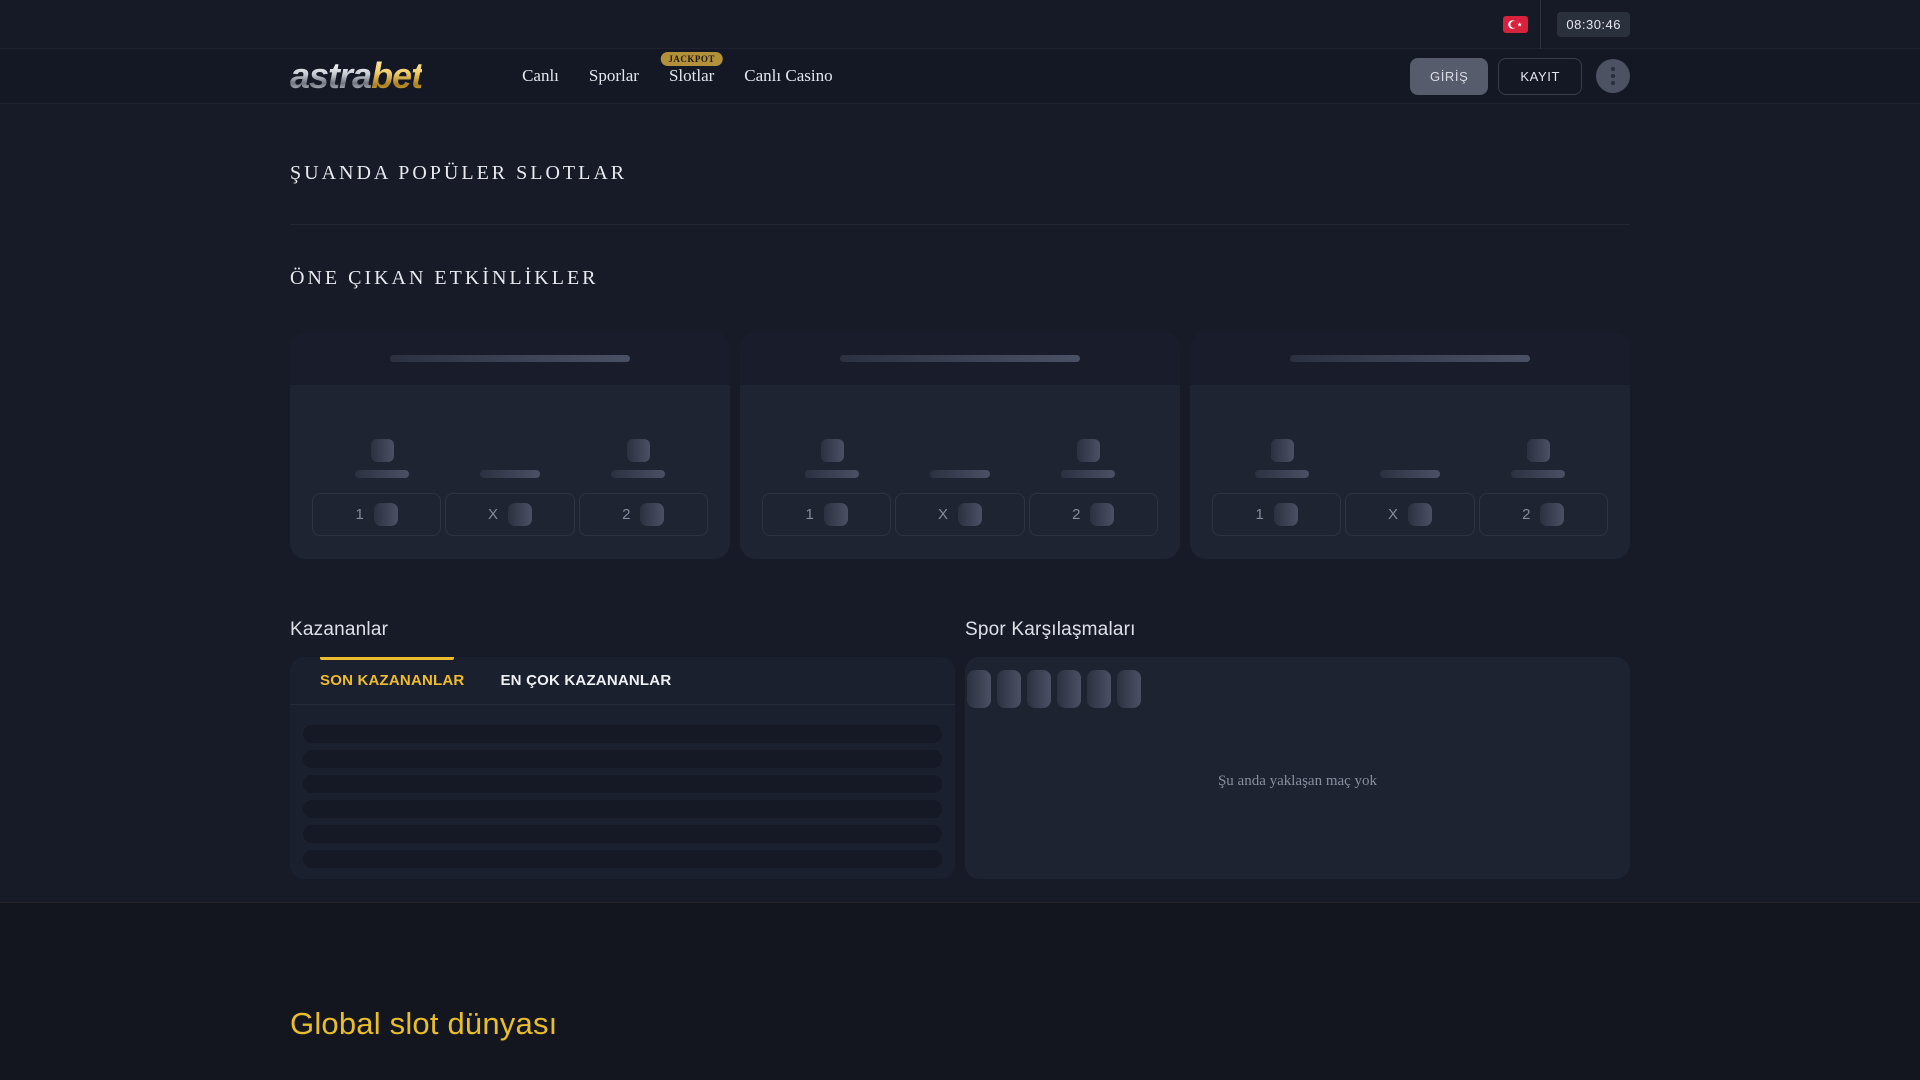 The width and height of the screenshot is (1920, 1080). Describe the element at coordinates (1297, 781) in the screenshot. I see `no-upcoming-matches-text: Şu anda yaklaşan maç yok` at that location.